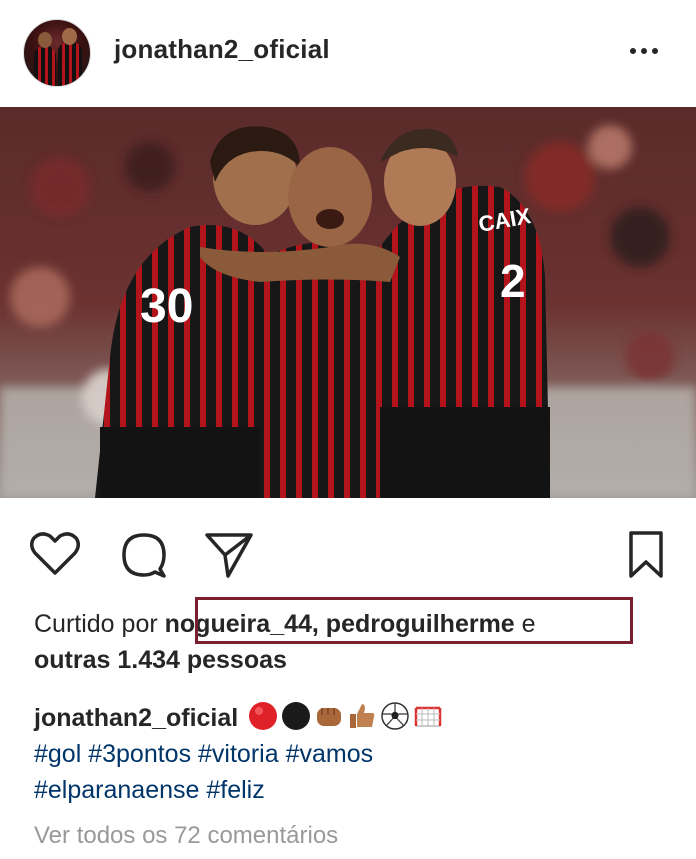 The width and height of the screenshot is (696, 859). I want to click on action-bar, so click(348, 551).